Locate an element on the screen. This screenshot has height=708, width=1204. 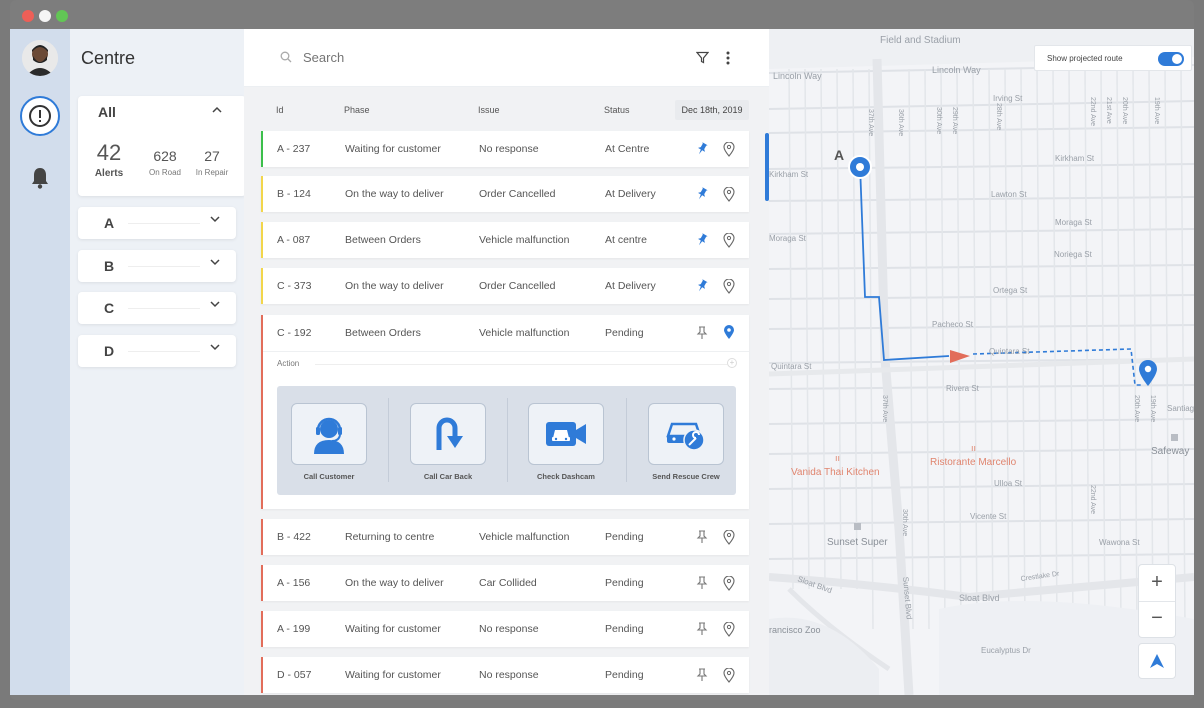
column-header-phase: Phase is located at coordinates (357, 110).